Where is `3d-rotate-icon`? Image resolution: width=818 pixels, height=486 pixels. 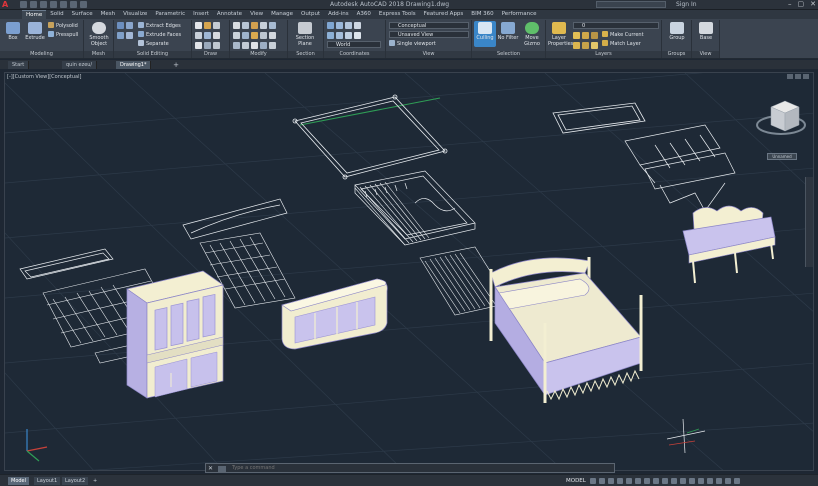 3d-rotate-icon is located at coordinates (272, 45).